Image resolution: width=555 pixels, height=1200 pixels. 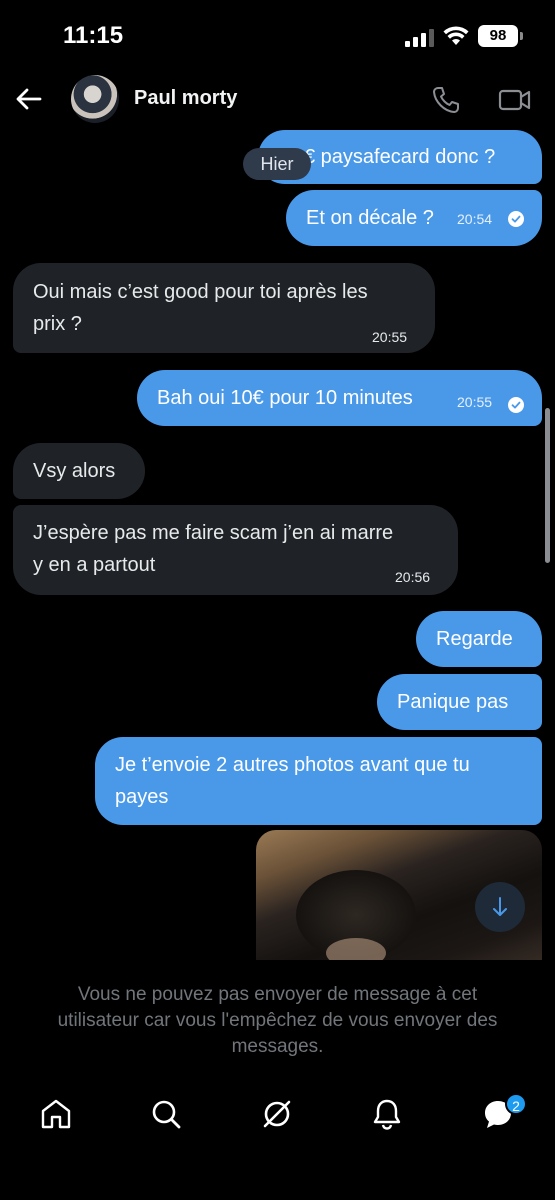 What do you see at coordinates (515, 100) in the screenshot?
I see `video-camera-icon` at bounding box center [515, 100].